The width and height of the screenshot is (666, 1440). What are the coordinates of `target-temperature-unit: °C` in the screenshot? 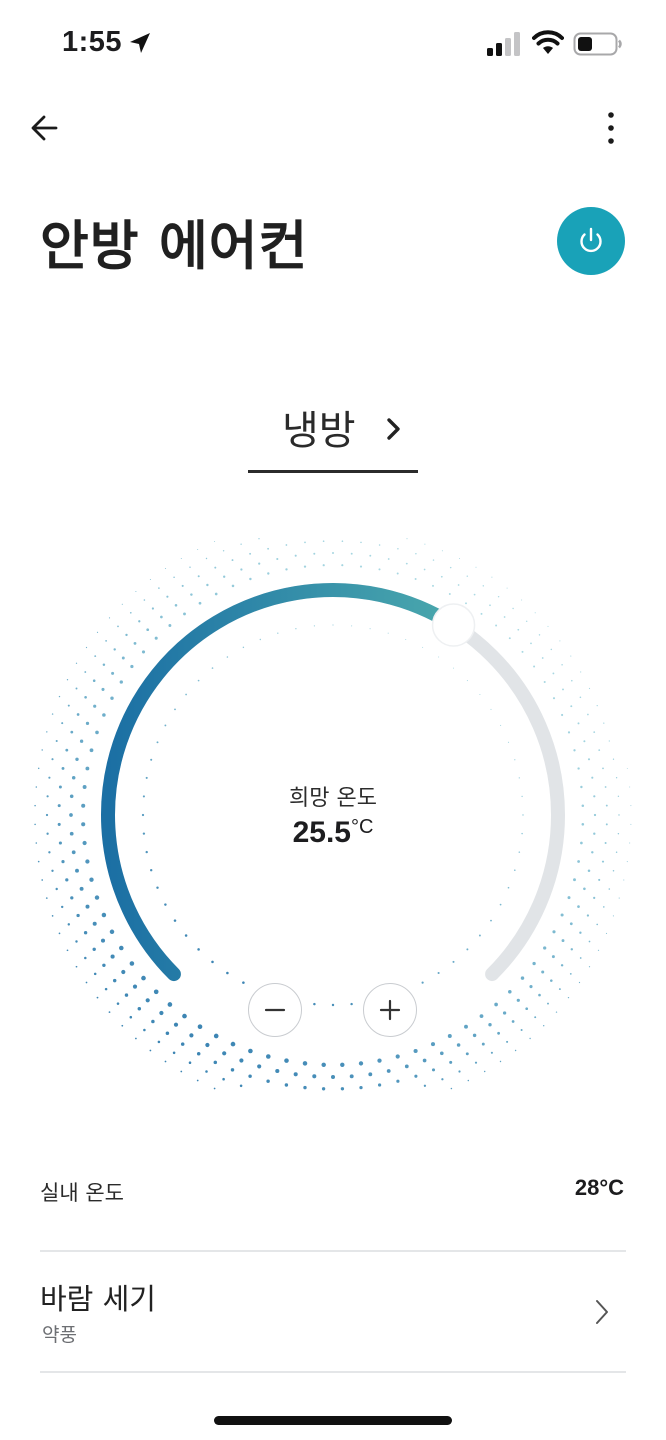 It's located at (362, 827).